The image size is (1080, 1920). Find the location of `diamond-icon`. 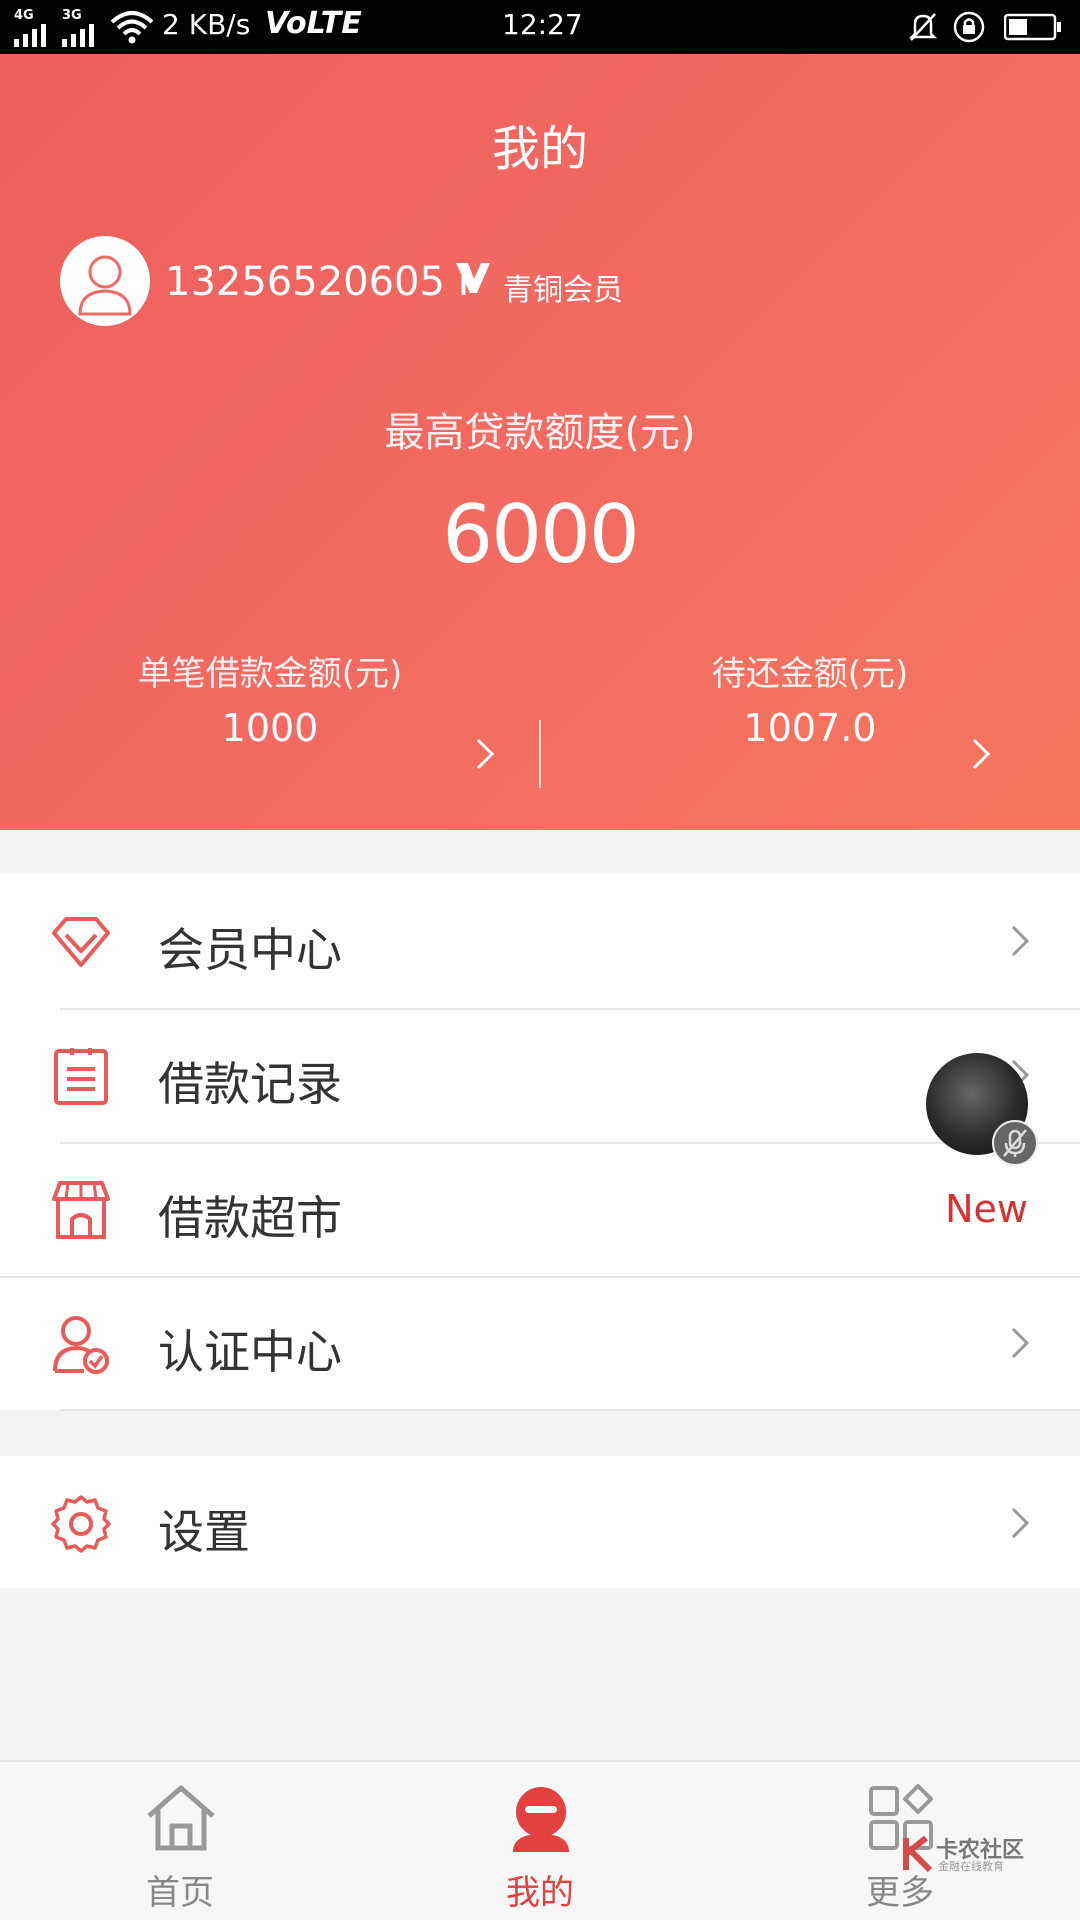

diamond-icon is located at coordinates (81, 942).